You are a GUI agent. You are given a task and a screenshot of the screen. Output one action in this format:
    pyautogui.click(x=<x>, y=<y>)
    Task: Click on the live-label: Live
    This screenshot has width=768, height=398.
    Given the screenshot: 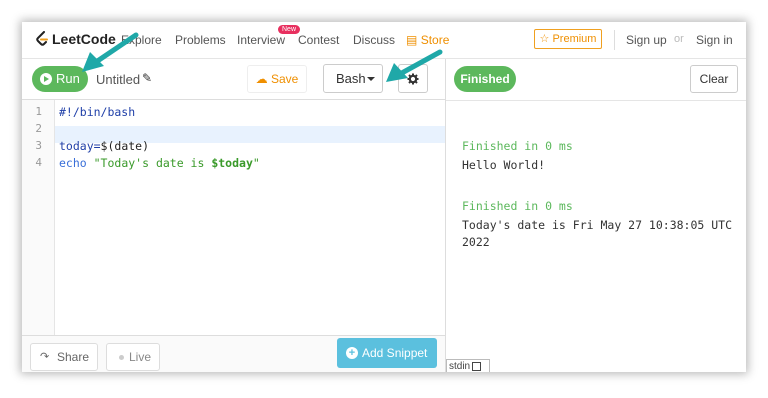 What is the action you would take?
    pyautogui.click(x=140, y=357)
    